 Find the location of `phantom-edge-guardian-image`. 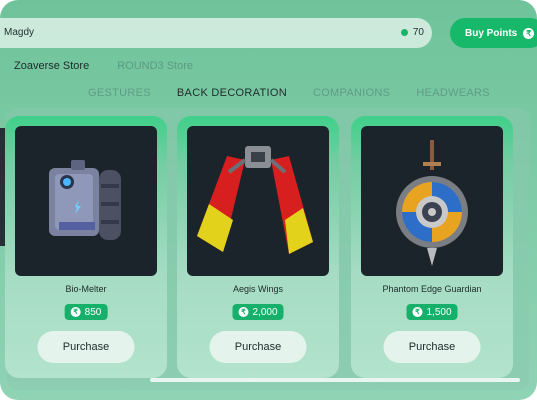

phantom-edge-guardian-image is located at coordinates (432, 201).